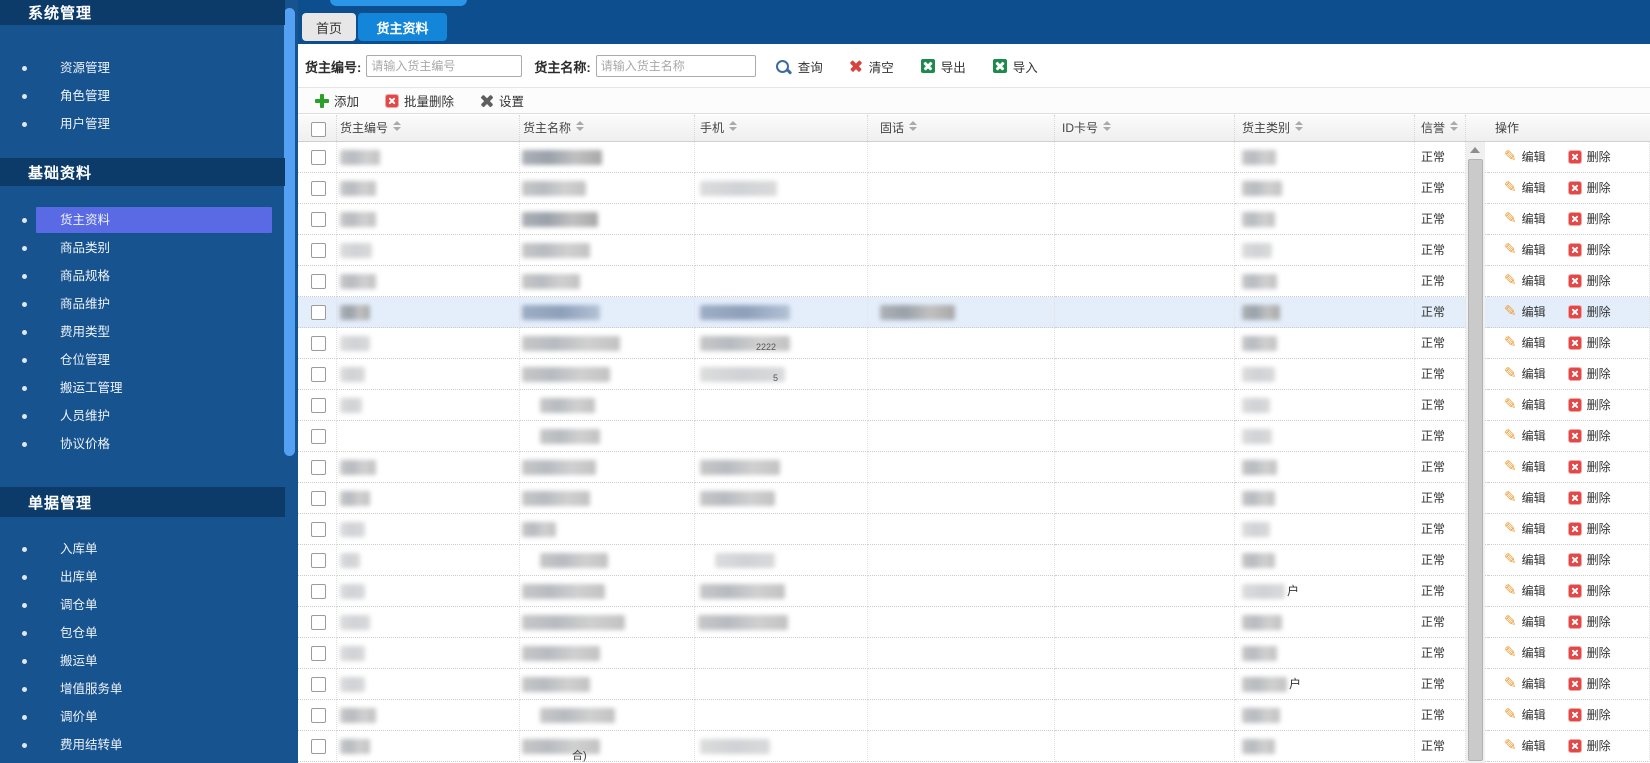 Image resolution: width=1650 pixels, height=763 pixels. What do you see at coordinates (142, 745) in the screenshot?
I see `sidebar-item-费用结转单: 费用结转单` at bounding box center [142, 745].